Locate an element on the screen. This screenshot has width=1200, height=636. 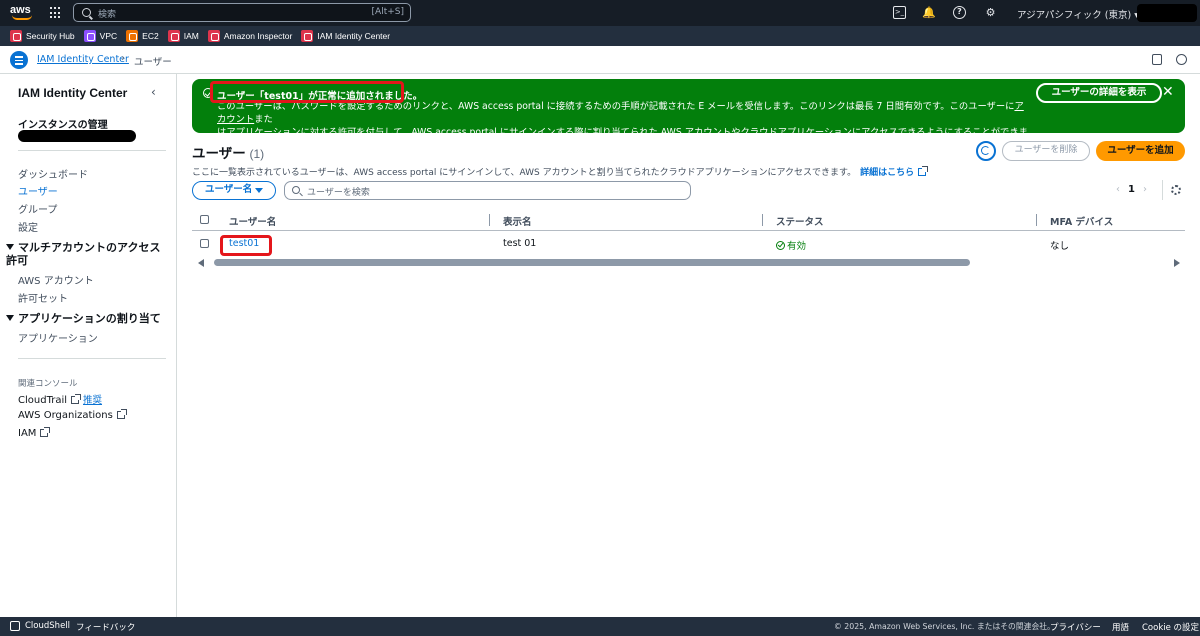
link-label: IAM is located at coordinates (27, 433).